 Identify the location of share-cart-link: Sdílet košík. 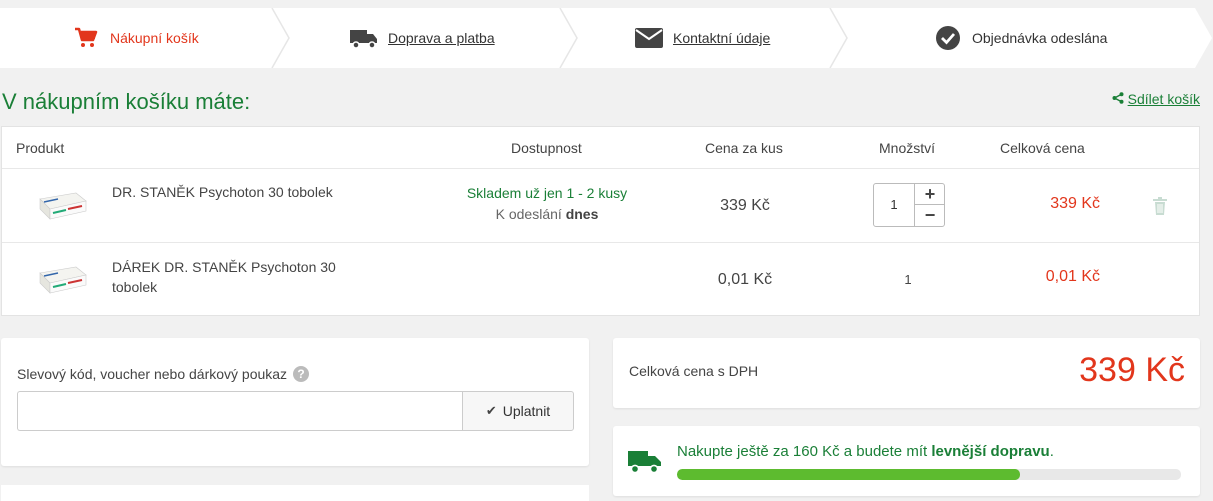
(1156, 99).